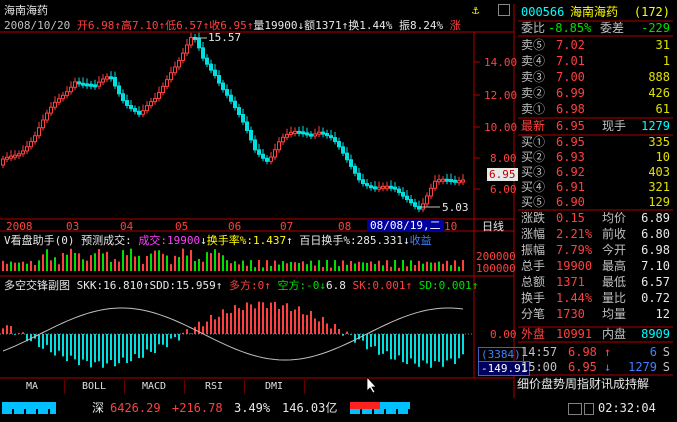  What do you see at coordinates (570, 314) in the screenshot?
I see `stat-value: 1730` at bounding box center [570, 314].